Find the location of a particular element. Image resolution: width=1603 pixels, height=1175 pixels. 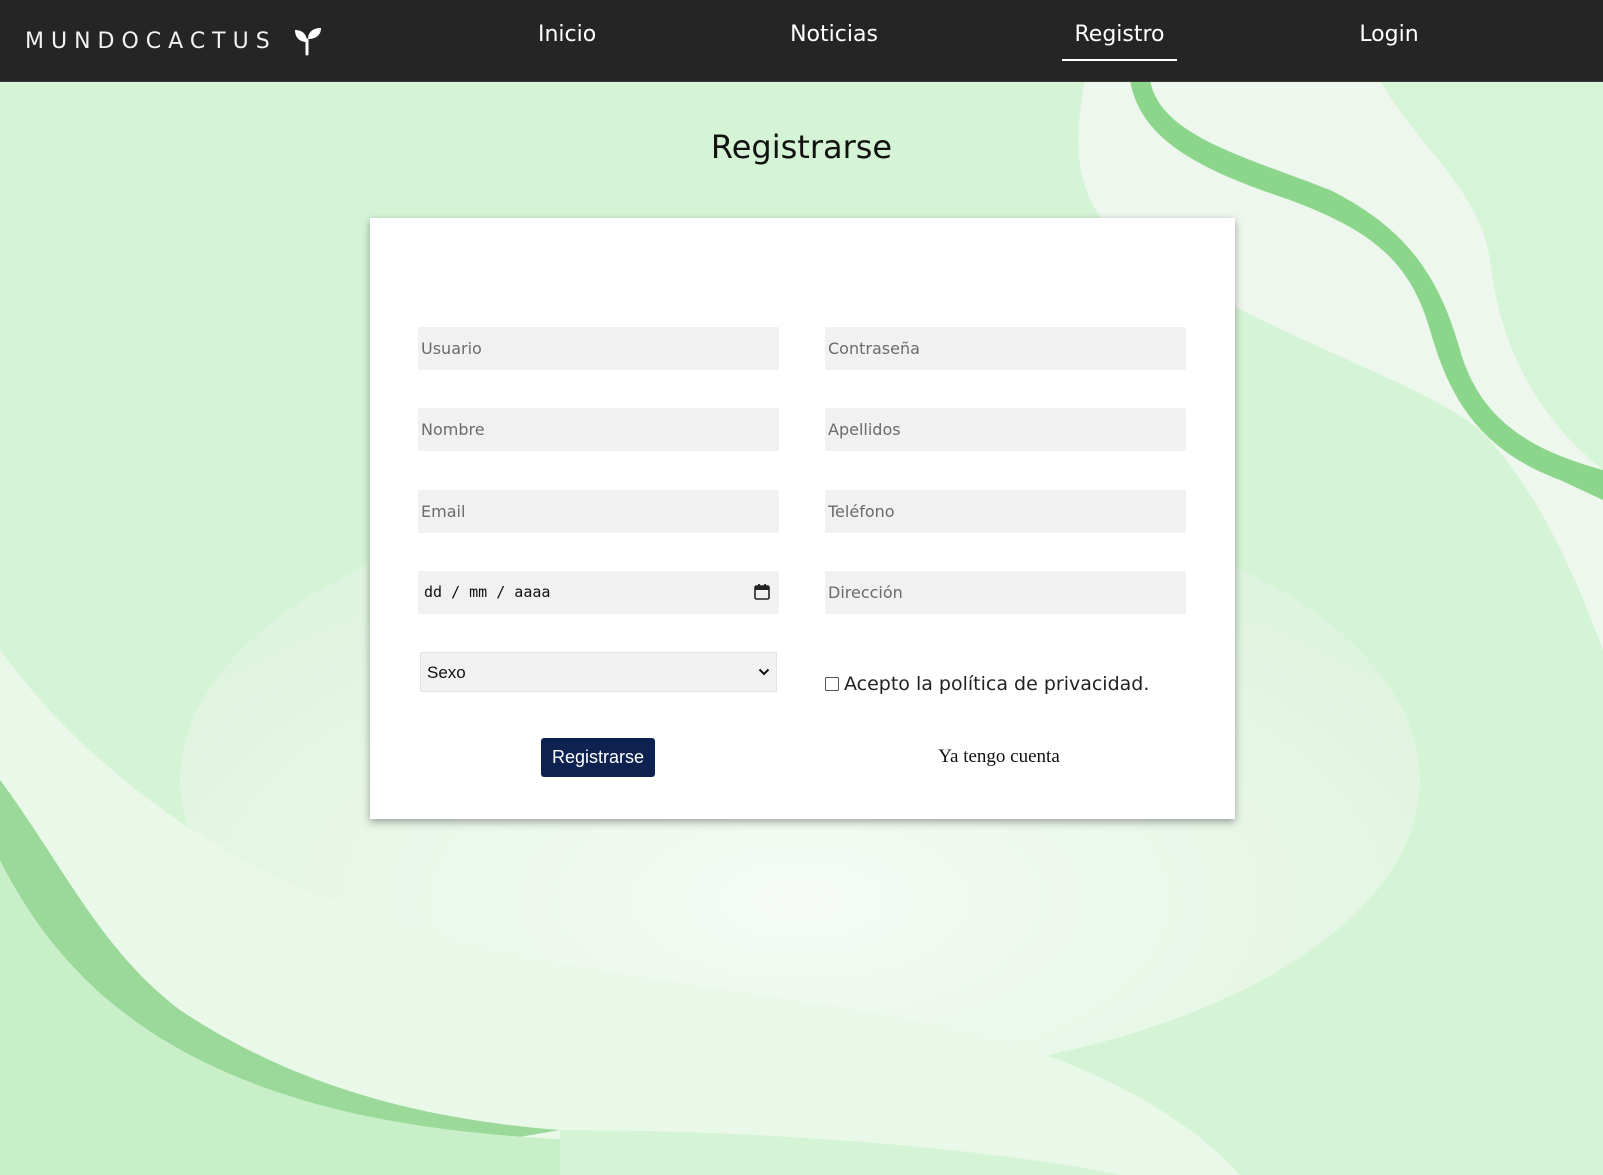

privacy-consent: Acepto la política de privacidad. is located at coordinates (987, 684).